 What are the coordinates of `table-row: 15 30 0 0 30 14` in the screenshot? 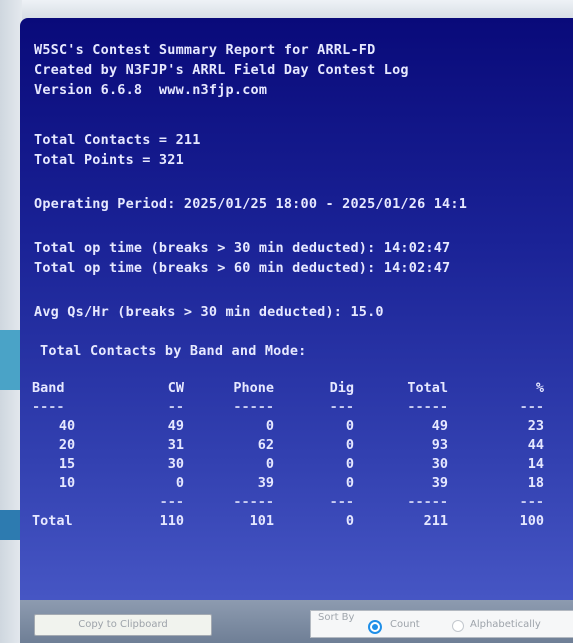 It's located at (294, 463).